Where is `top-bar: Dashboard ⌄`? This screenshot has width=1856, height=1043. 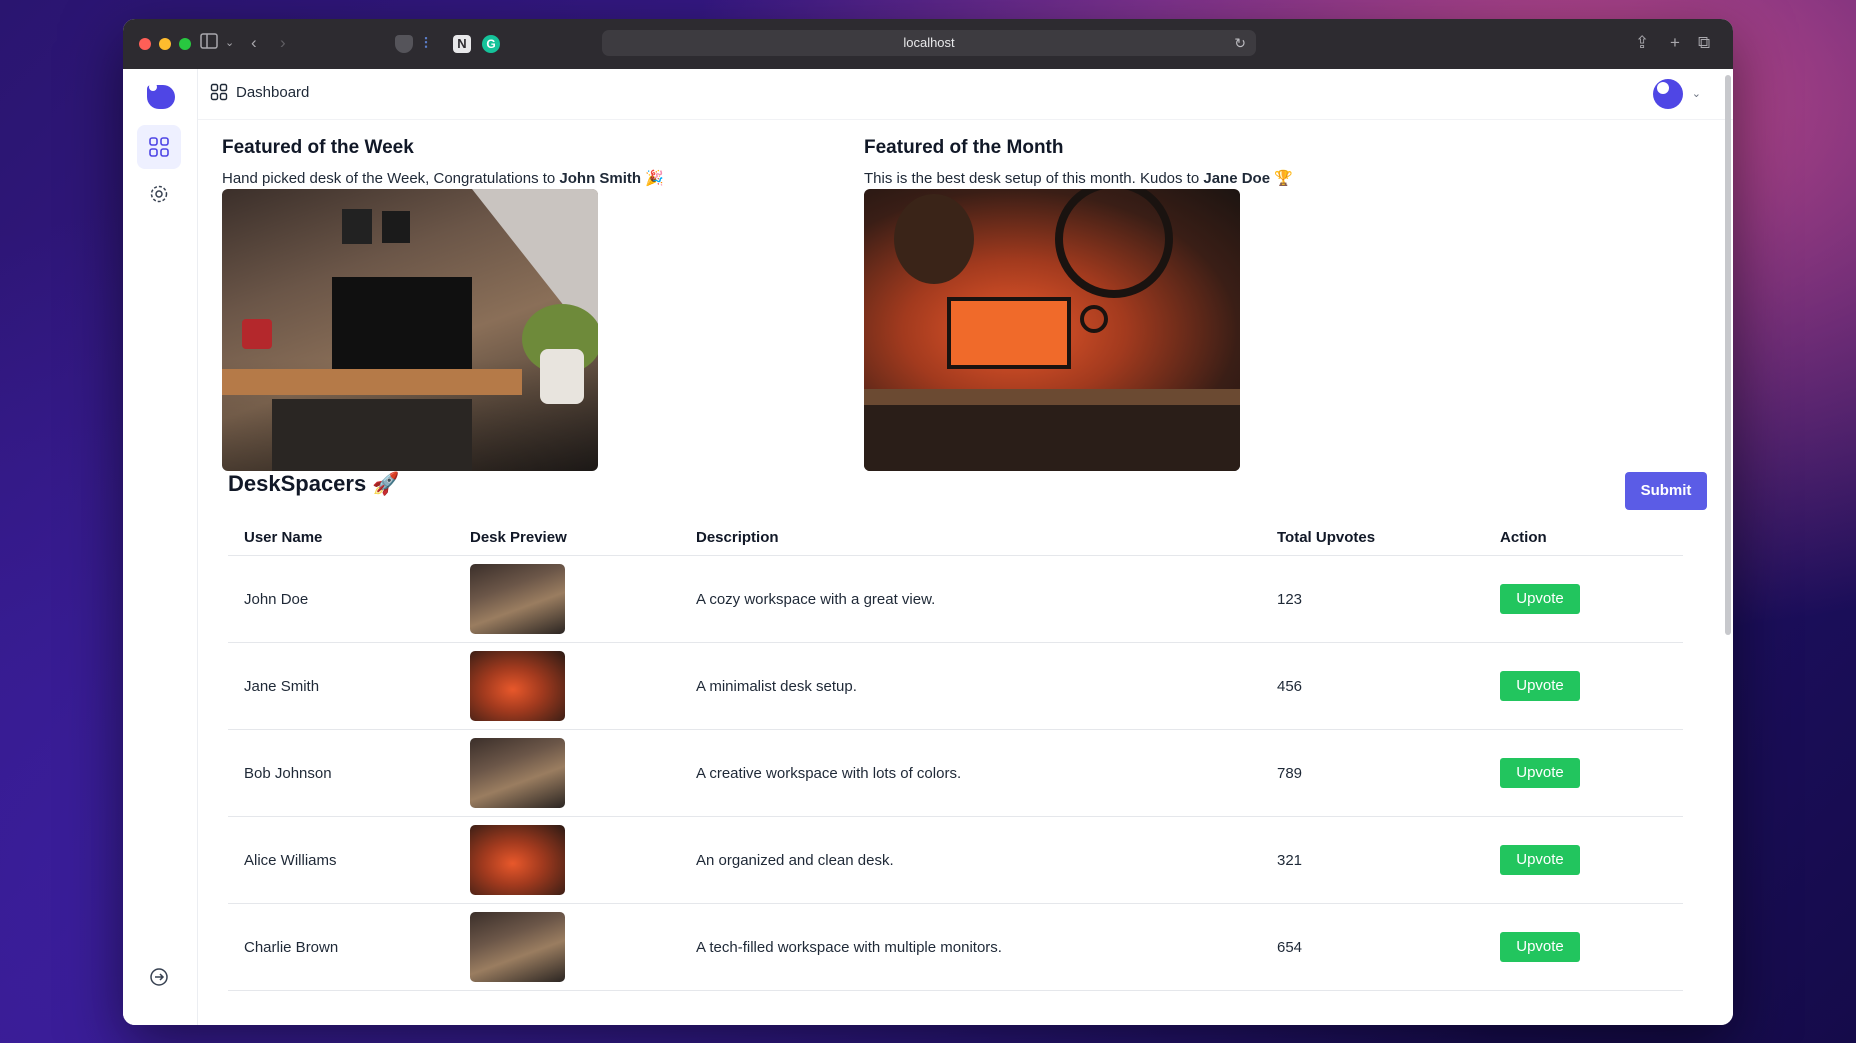 top-bar: Dashboard ⌄ is located at coordinates (965, 94).